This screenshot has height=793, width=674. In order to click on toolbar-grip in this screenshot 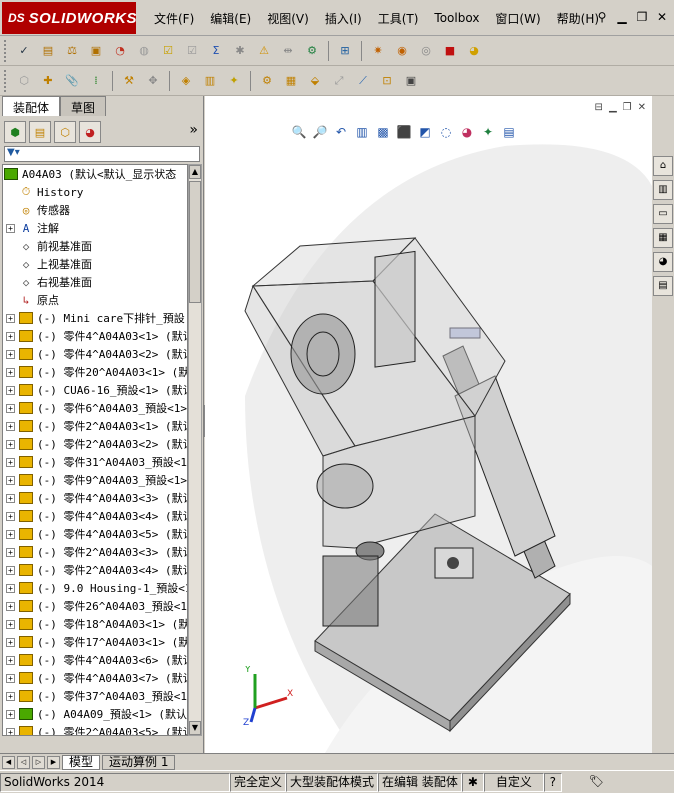, I will do `click(6, 80)`.